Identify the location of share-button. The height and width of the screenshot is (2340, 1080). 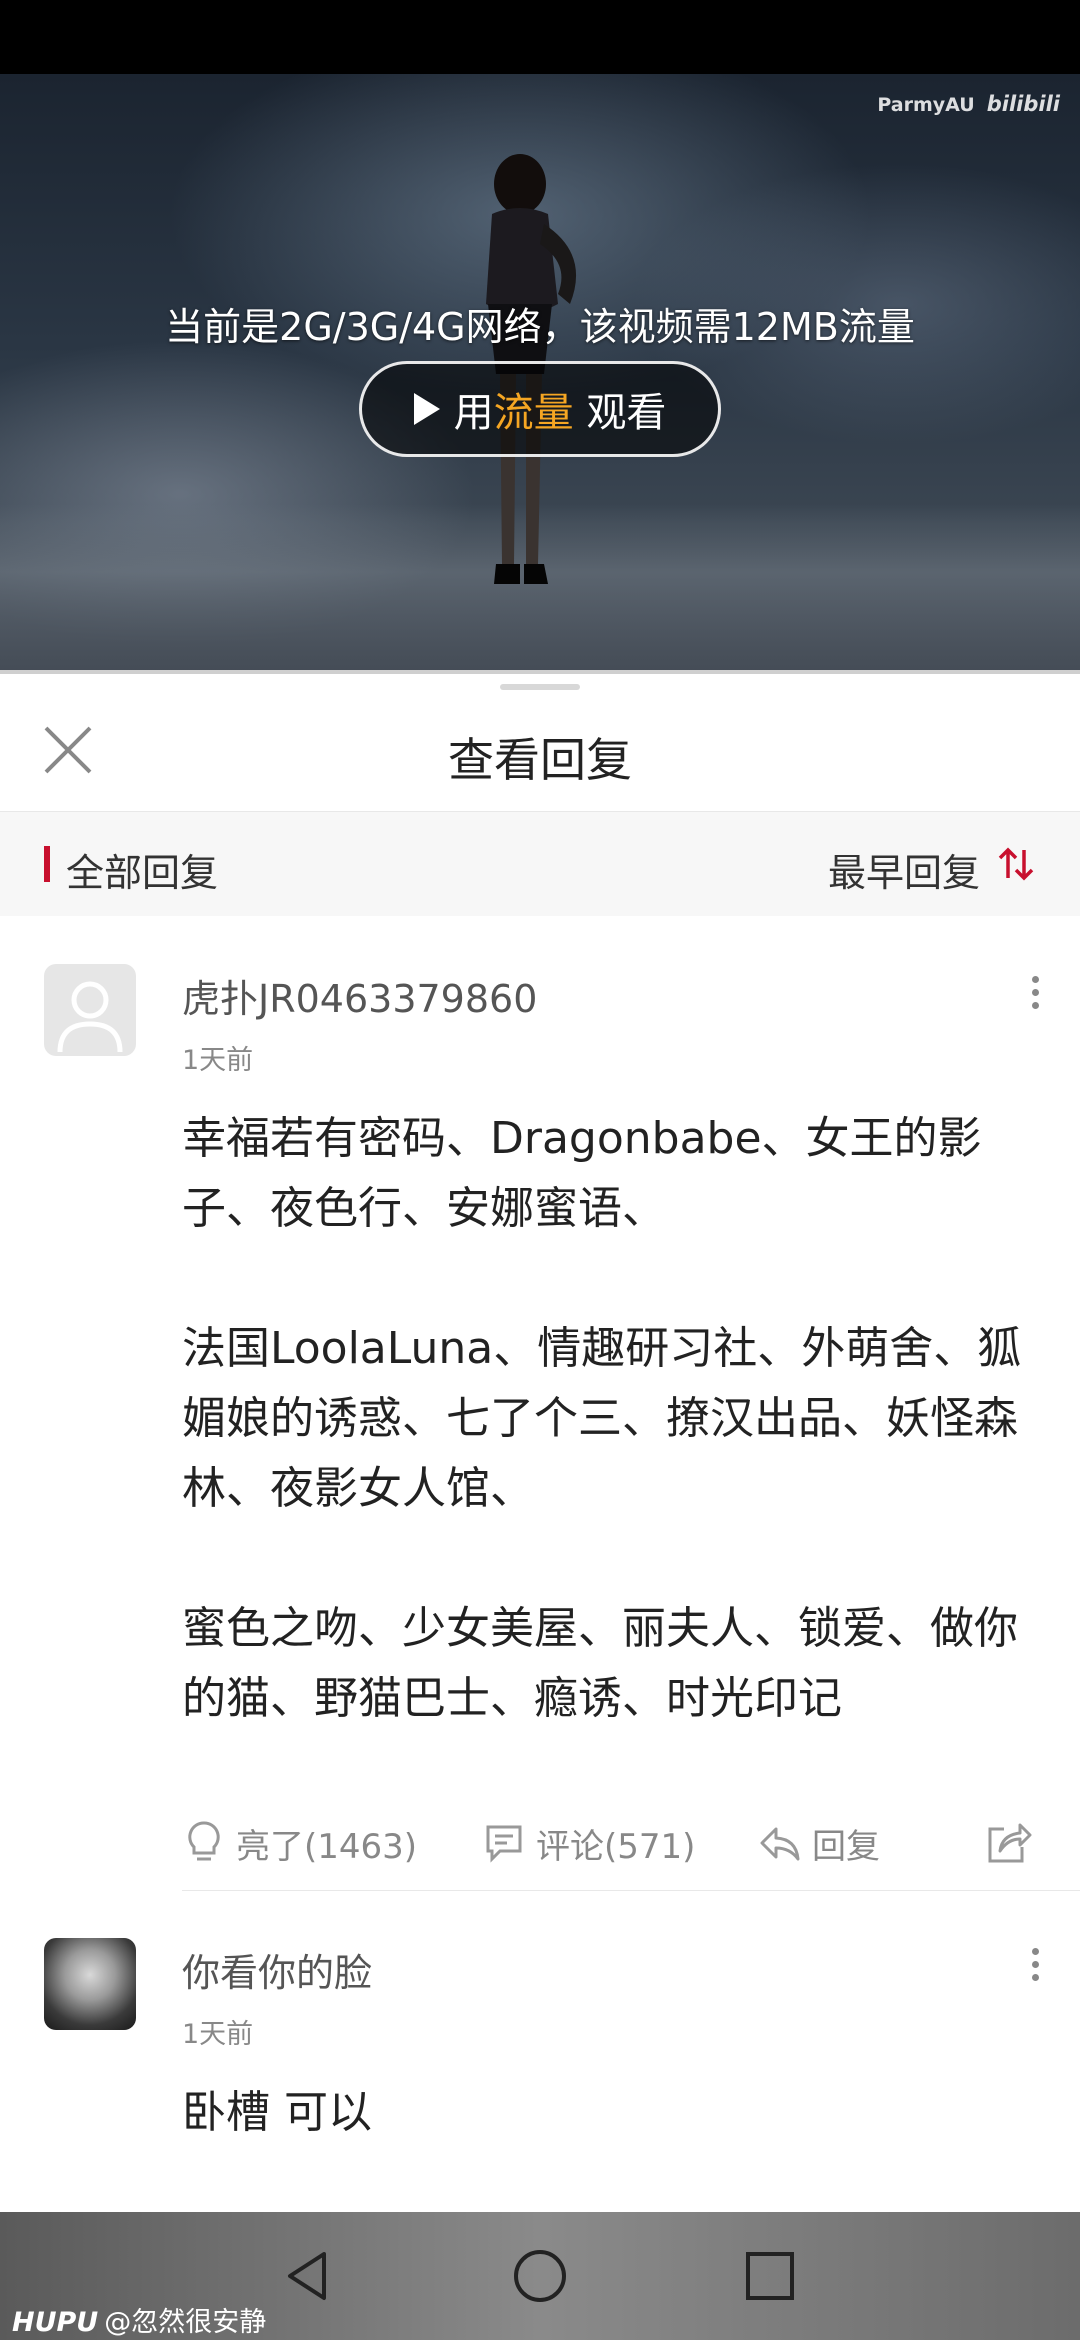
(1013, 1843).